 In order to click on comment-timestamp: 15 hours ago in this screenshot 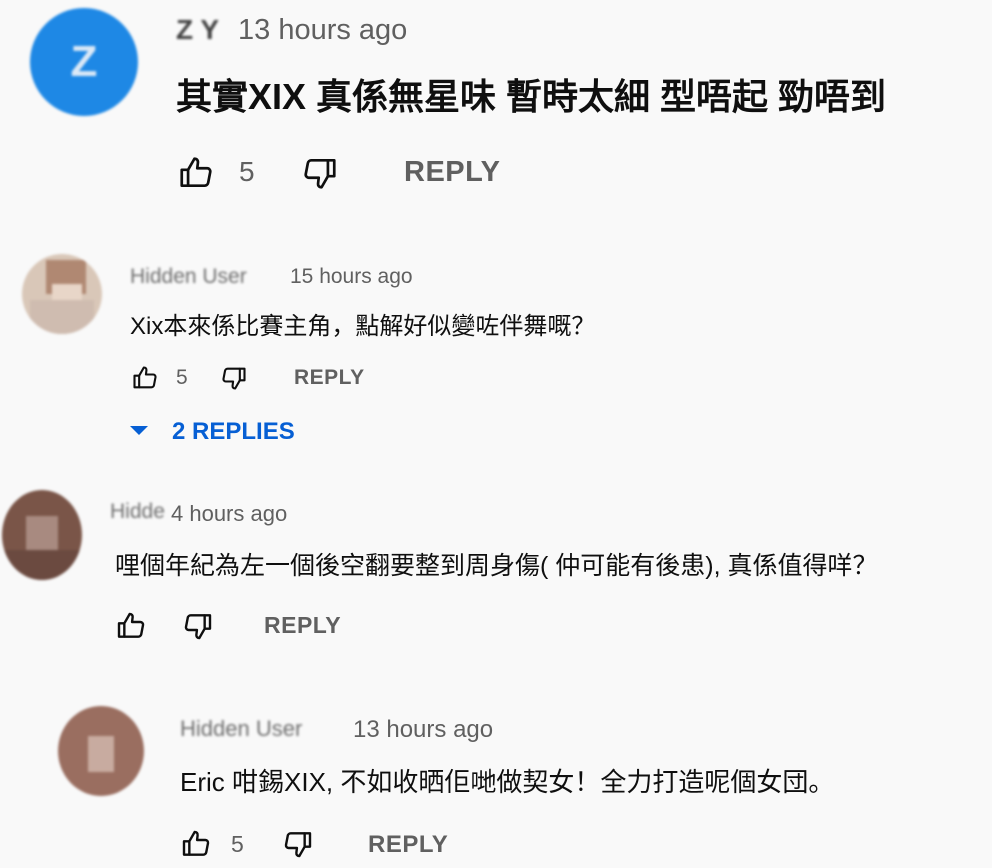, I will do `click(351, 277)`.